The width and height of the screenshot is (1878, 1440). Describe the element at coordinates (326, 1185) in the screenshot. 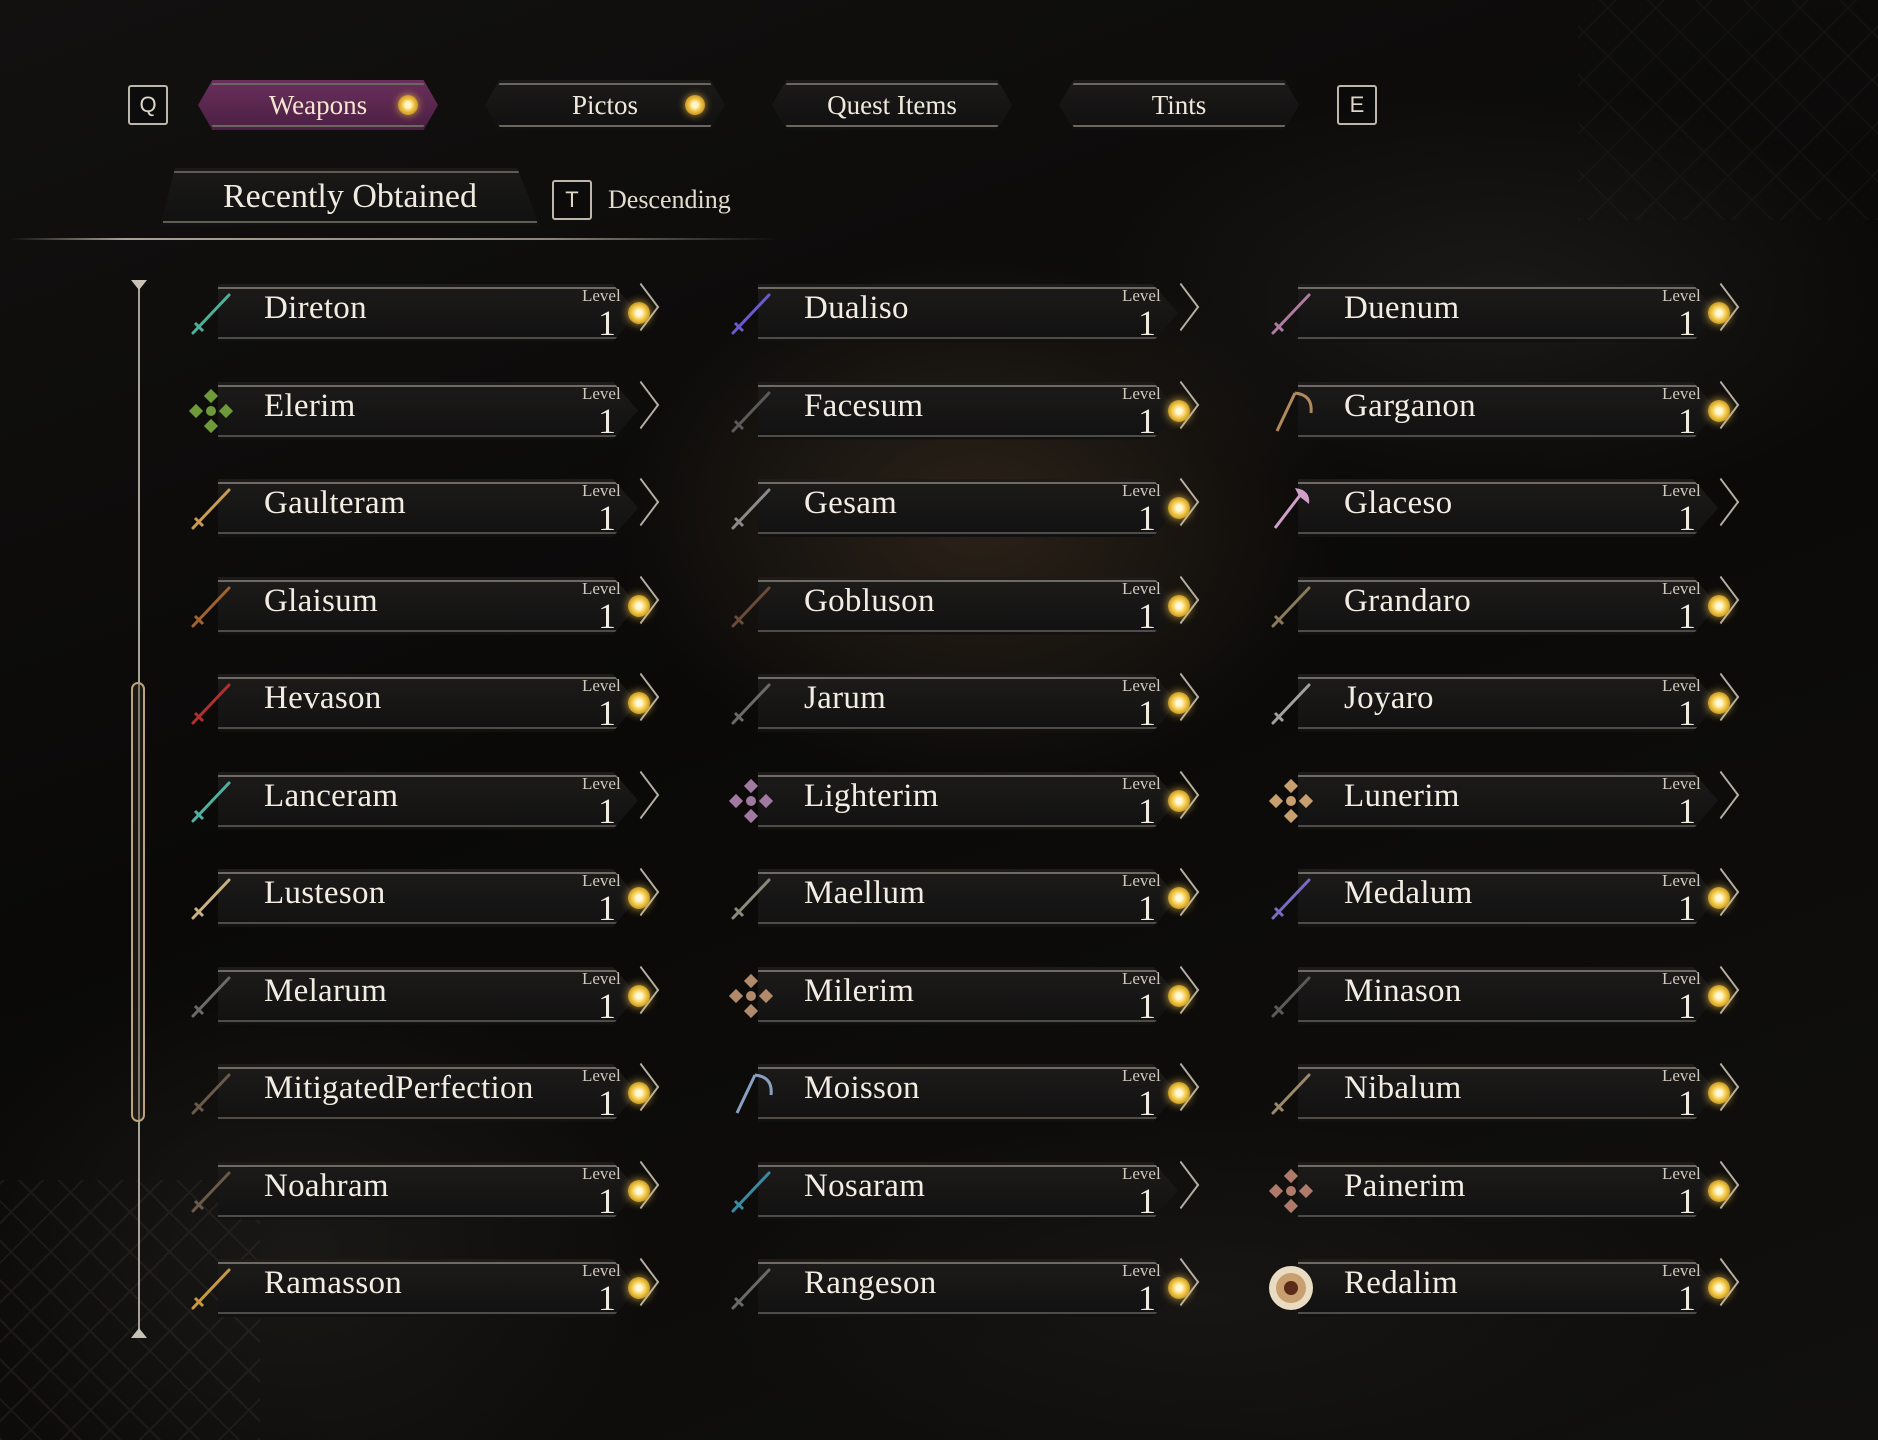

I see `weapon-name: Noahram` at that location.